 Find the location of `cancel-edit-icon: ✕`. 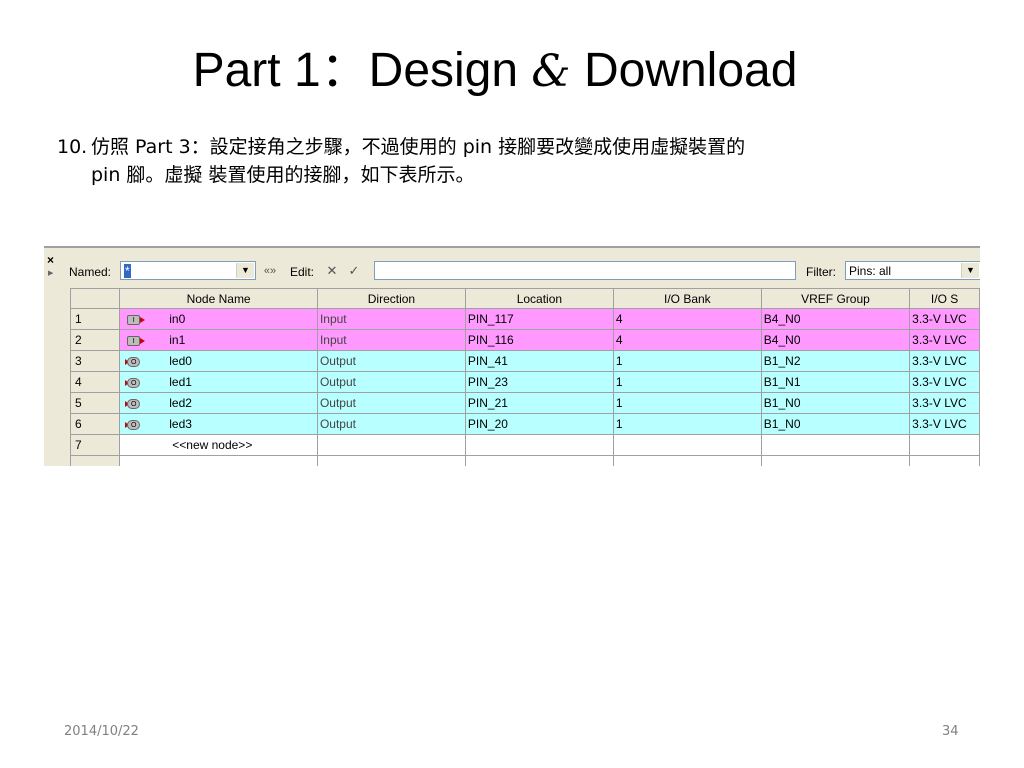

cancel-edit-icon: ✕ is located at coordinates (332, 271).